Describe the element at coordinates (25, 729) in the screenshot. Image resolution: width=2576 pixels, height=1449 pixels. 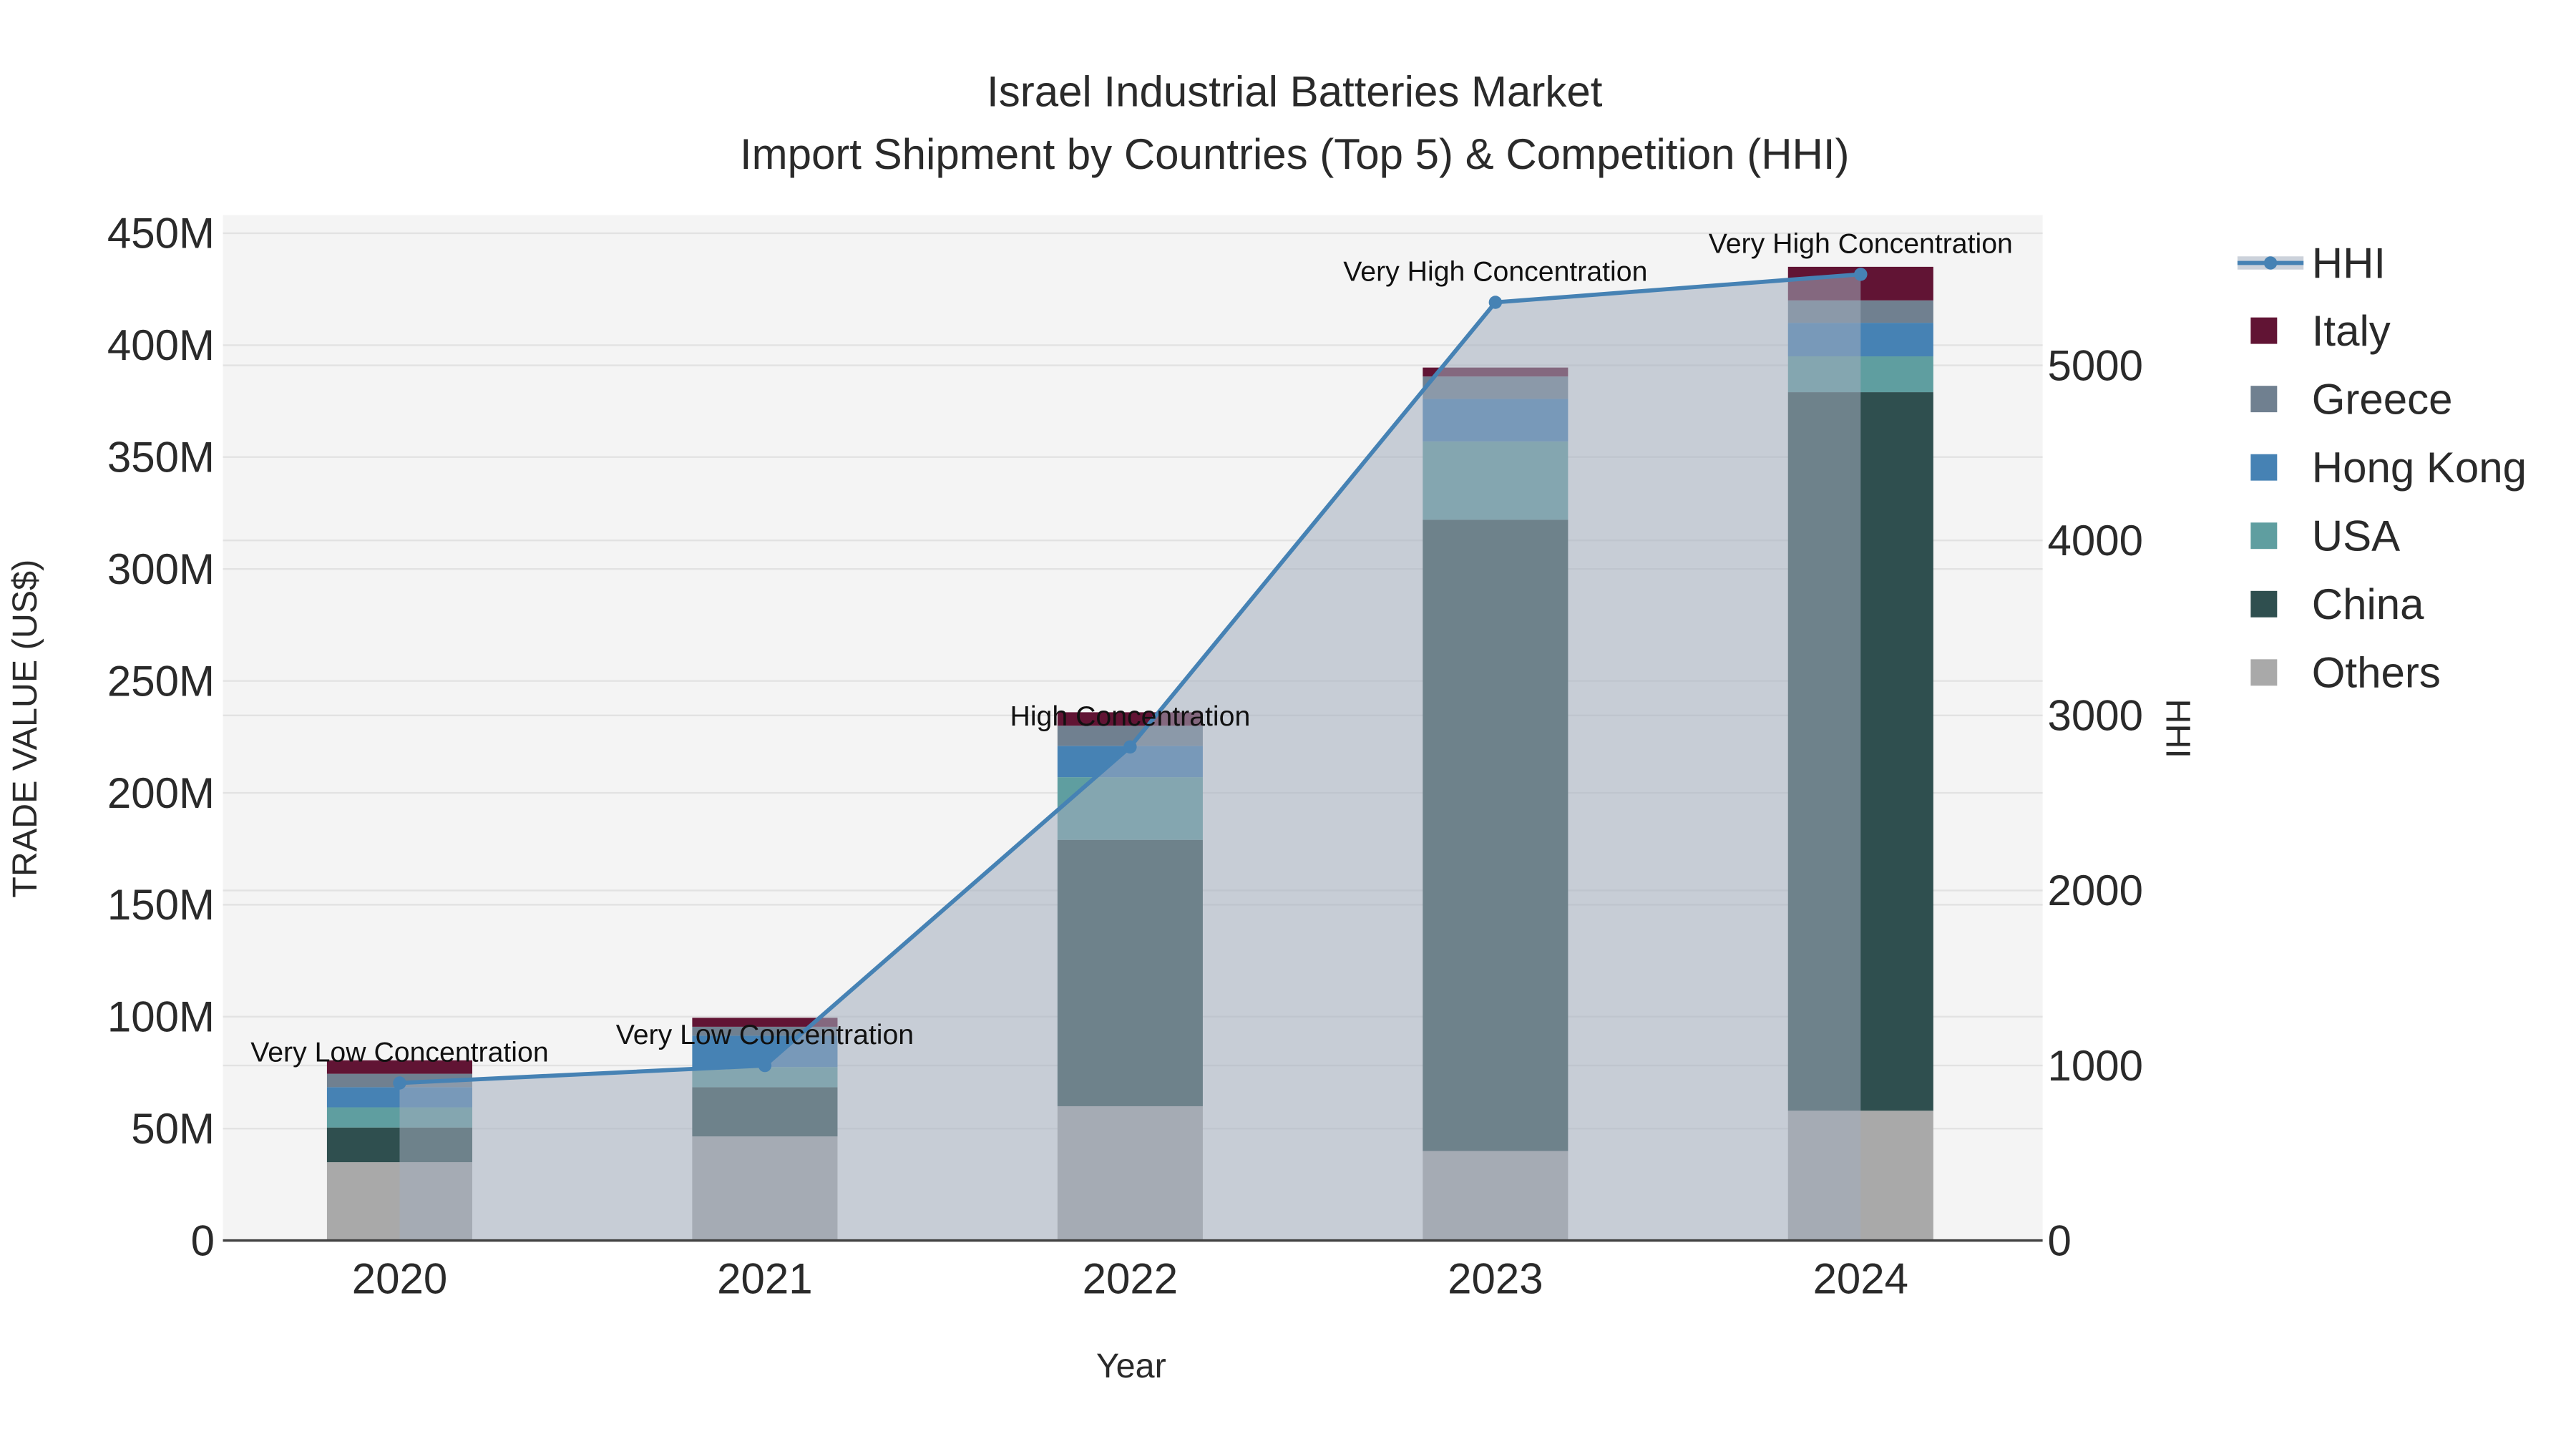
I see `y-axis-title: TRADE VALUE (US$)` at that location.